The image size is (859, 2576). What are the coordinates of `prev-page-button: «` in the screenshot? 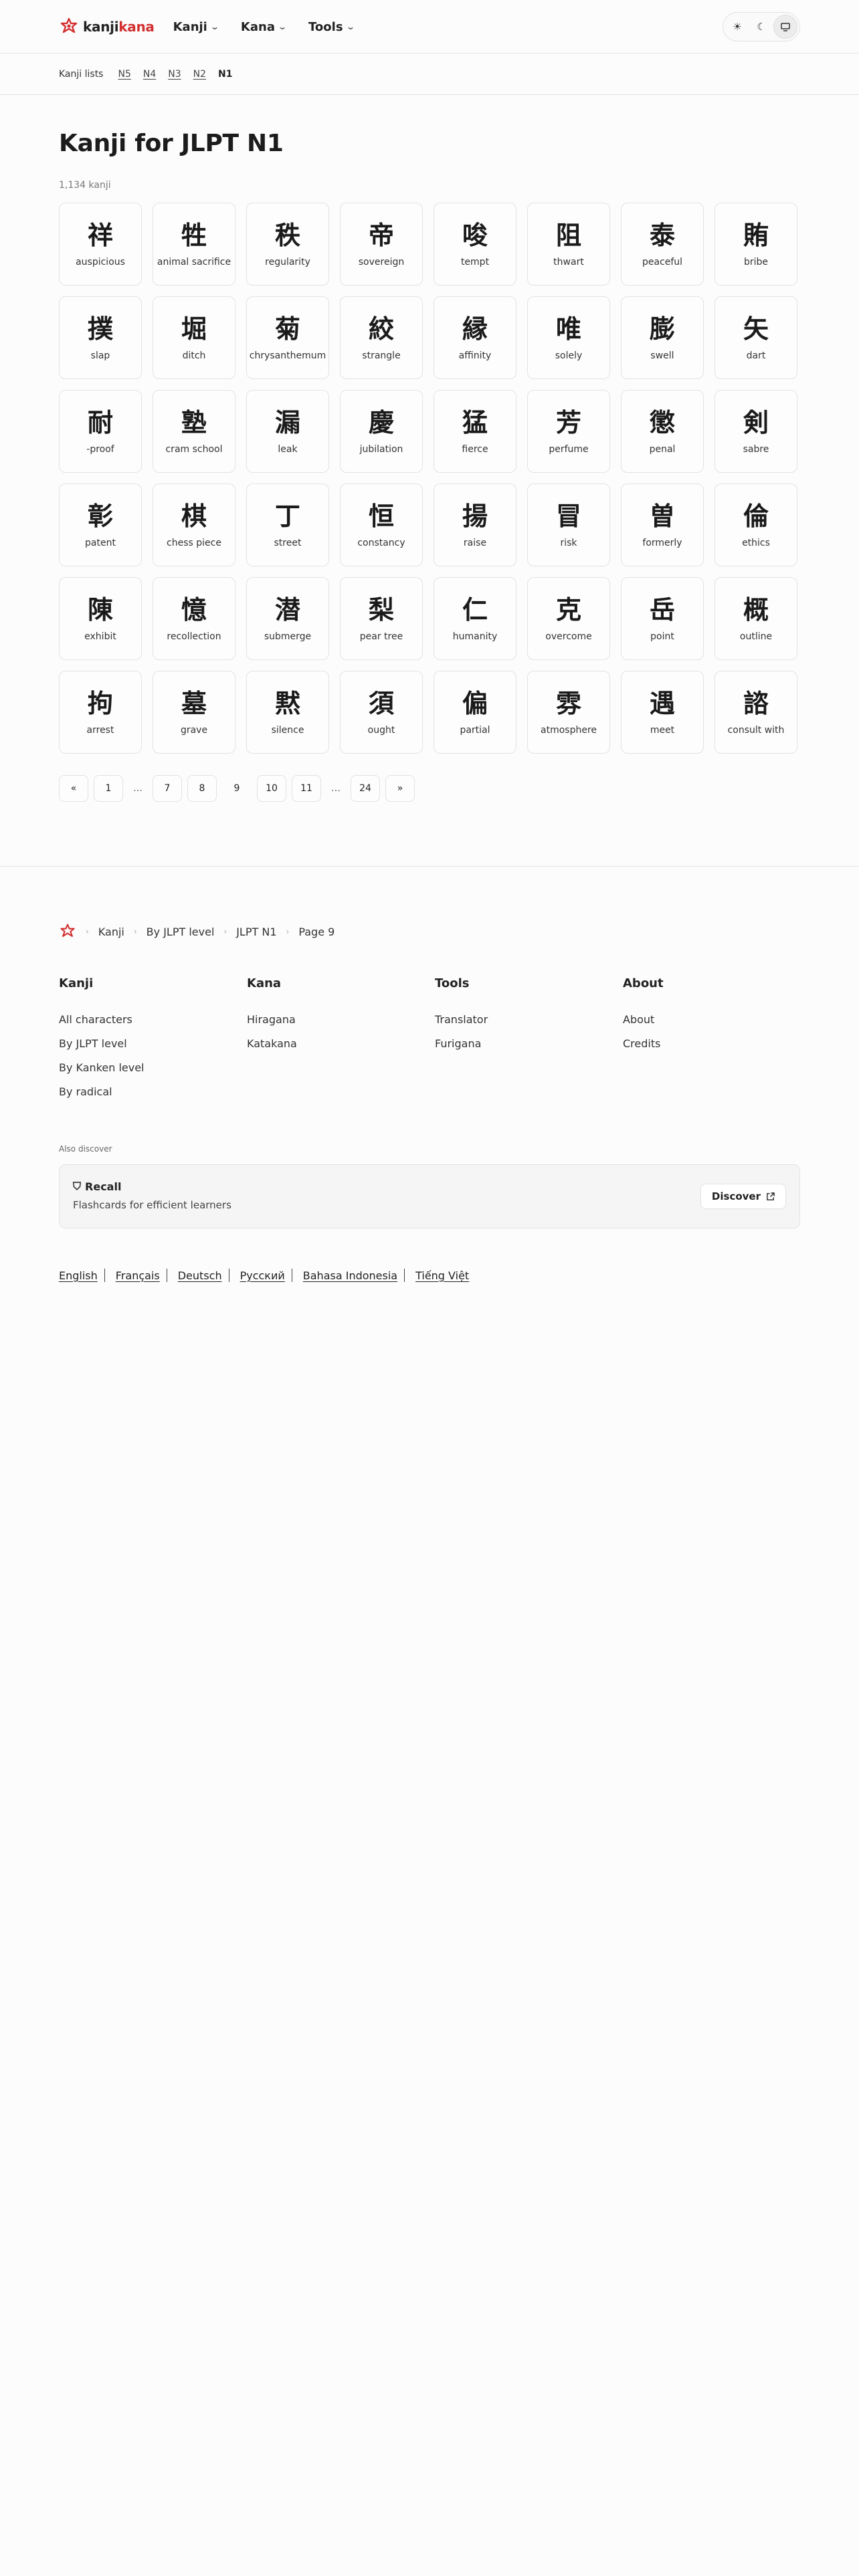 It's located at (73, 789).